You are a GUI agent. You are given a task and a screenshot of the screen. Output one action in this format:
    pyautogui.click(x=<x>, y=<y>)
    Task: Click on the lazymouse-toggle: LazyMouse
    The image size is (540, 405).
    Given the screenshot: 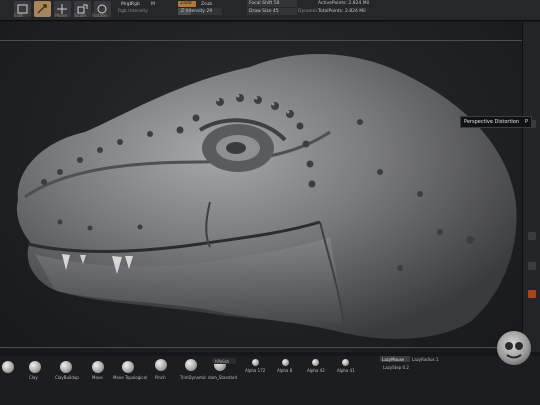 What is the action you would take?
    pyautogui.click(x=395, y=359)
    